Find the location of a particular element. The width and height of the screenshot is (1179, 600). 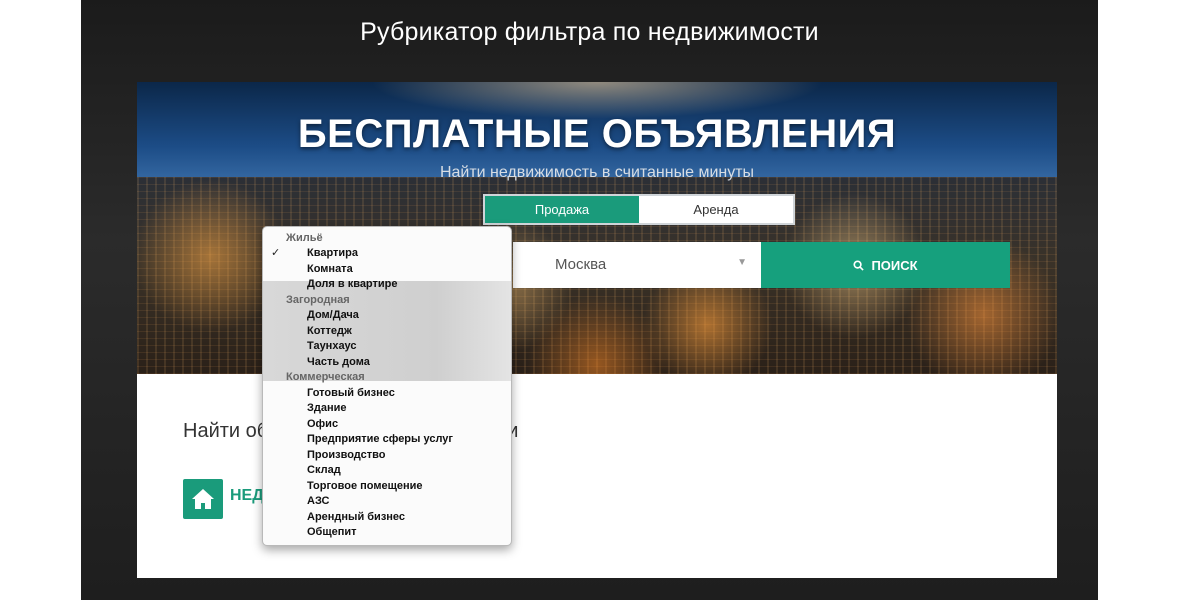

house-icon is located at coordinates (203, 499).